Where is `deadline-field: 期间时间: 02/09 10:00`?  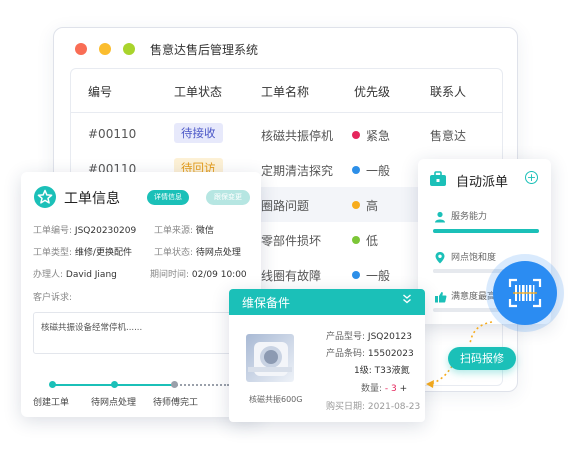 deadline-field: 期间时间: 02/09 10:00 is located at coordinates (198, 275).